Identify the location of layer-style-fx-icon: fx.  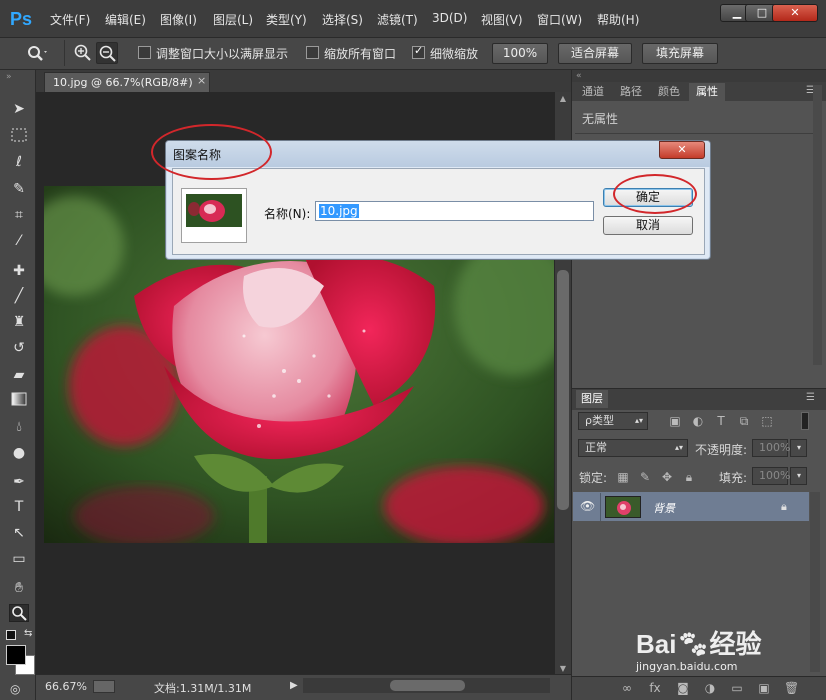
(655, 688).